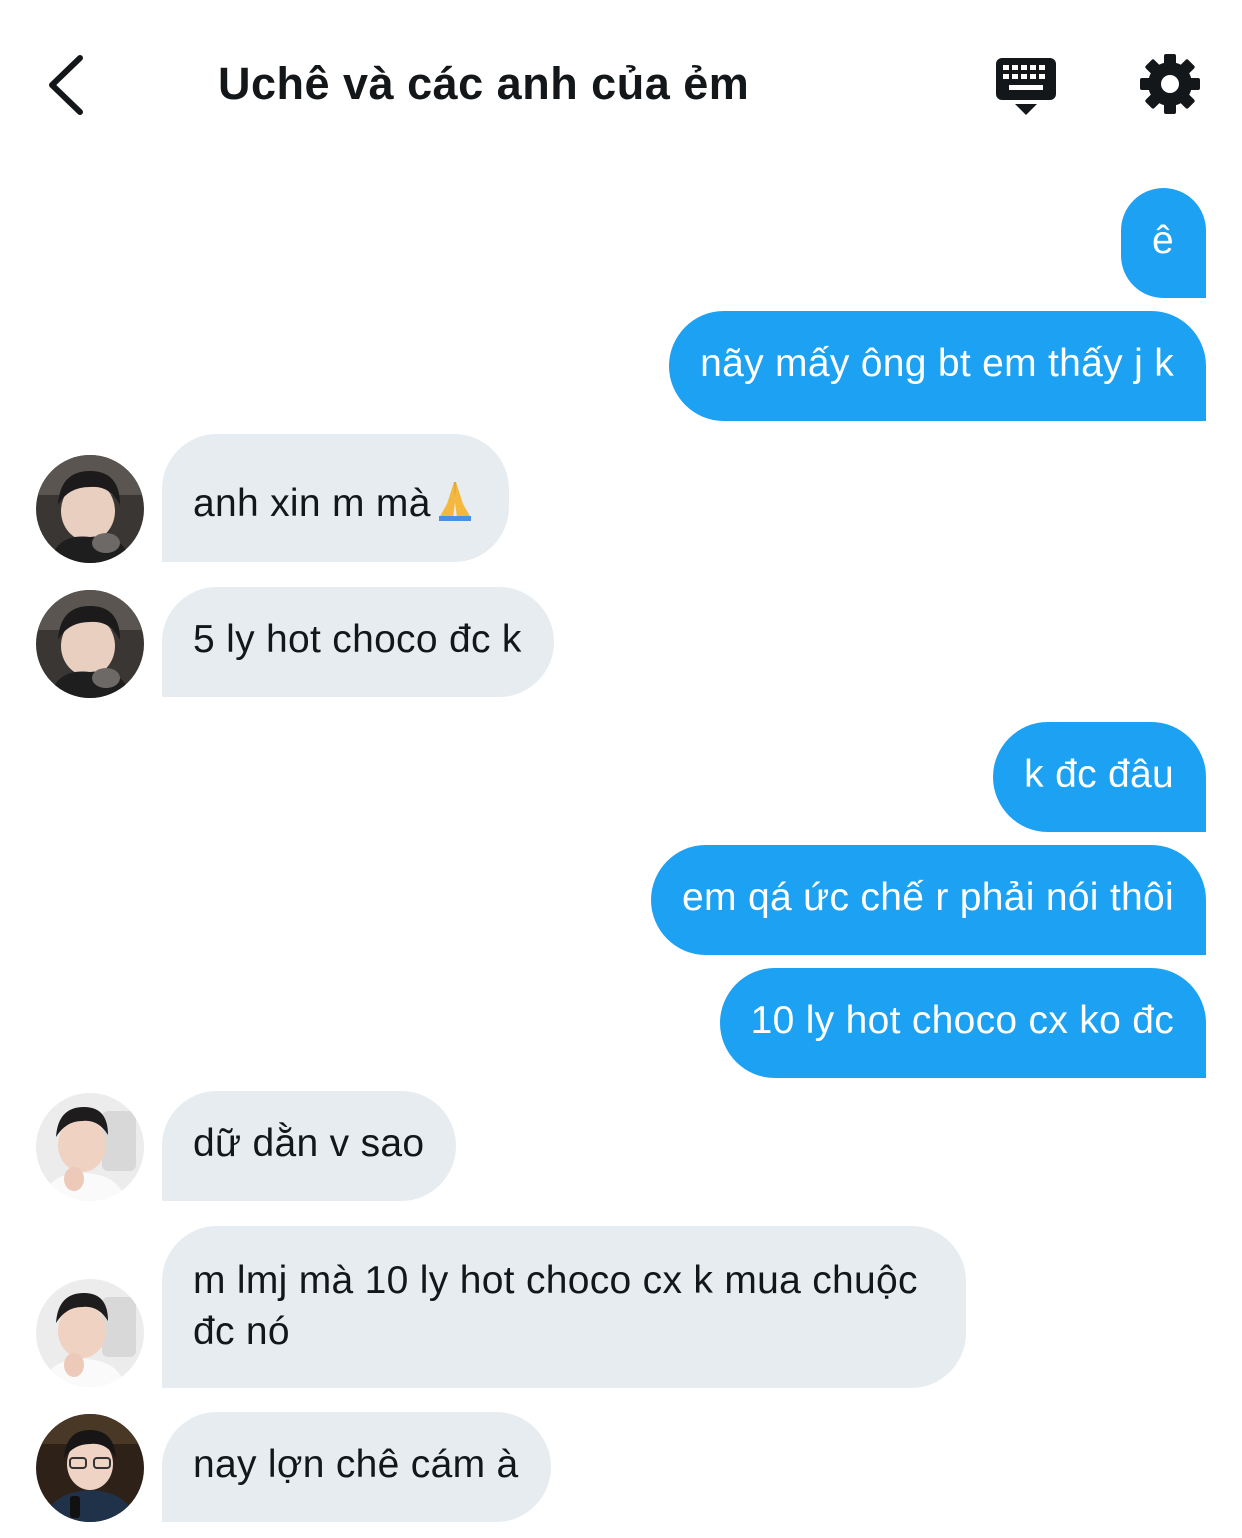 The width and height of the screenshot is (1242, 1538). I want to click on keyboard-button, so click(1026, 87).